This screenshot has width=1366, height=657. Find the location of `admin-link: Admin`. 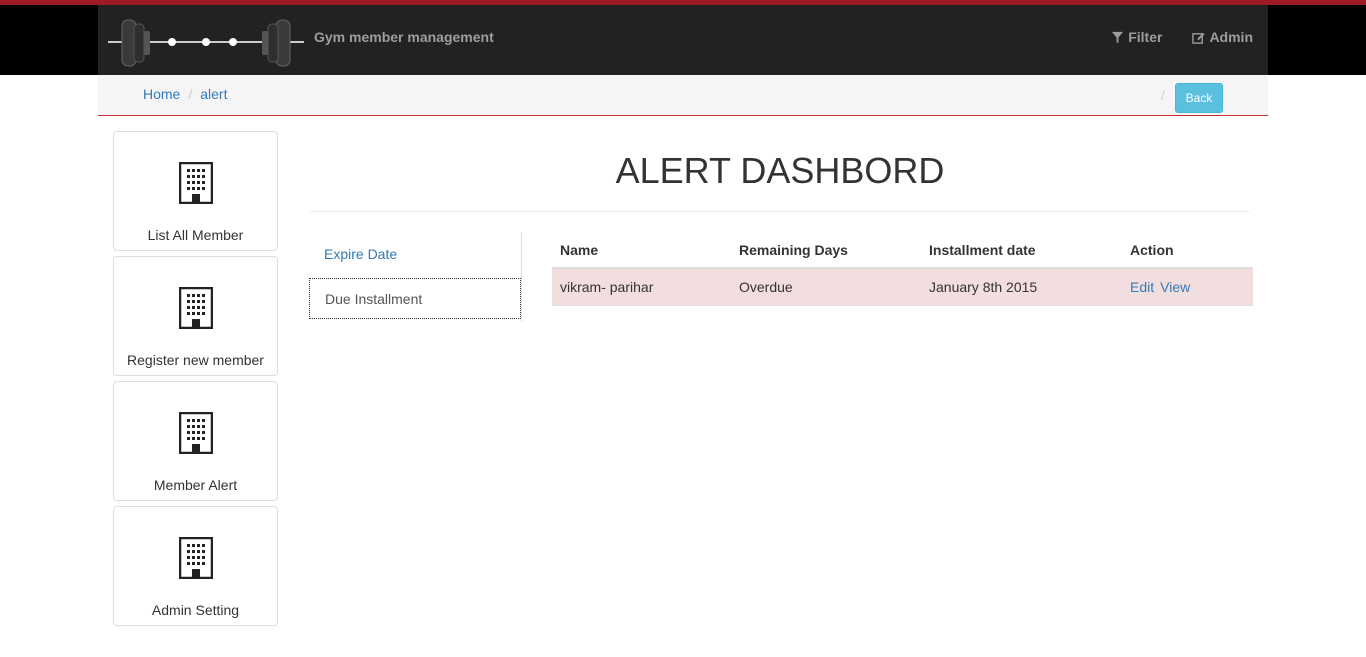

admin-link: Admin is located at coordinates (1222, 37).